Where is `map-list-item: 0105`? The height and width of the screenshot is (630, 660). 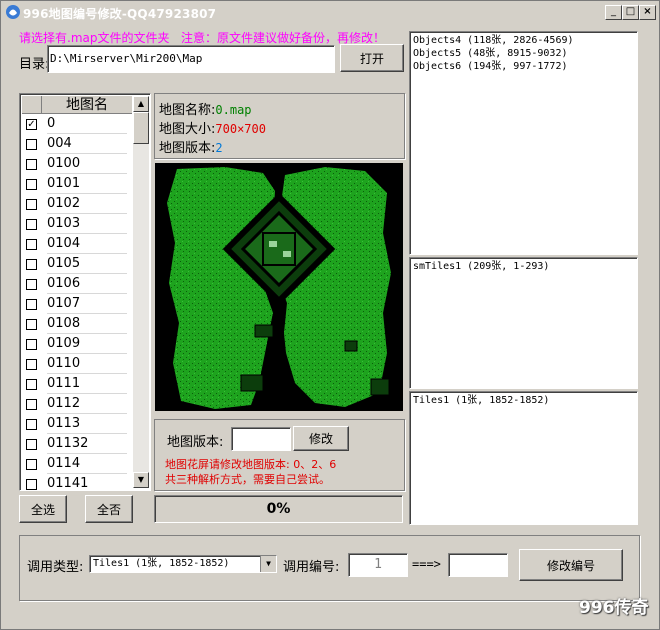
map-list-item: 0105 is located at coordinates (77, 264).